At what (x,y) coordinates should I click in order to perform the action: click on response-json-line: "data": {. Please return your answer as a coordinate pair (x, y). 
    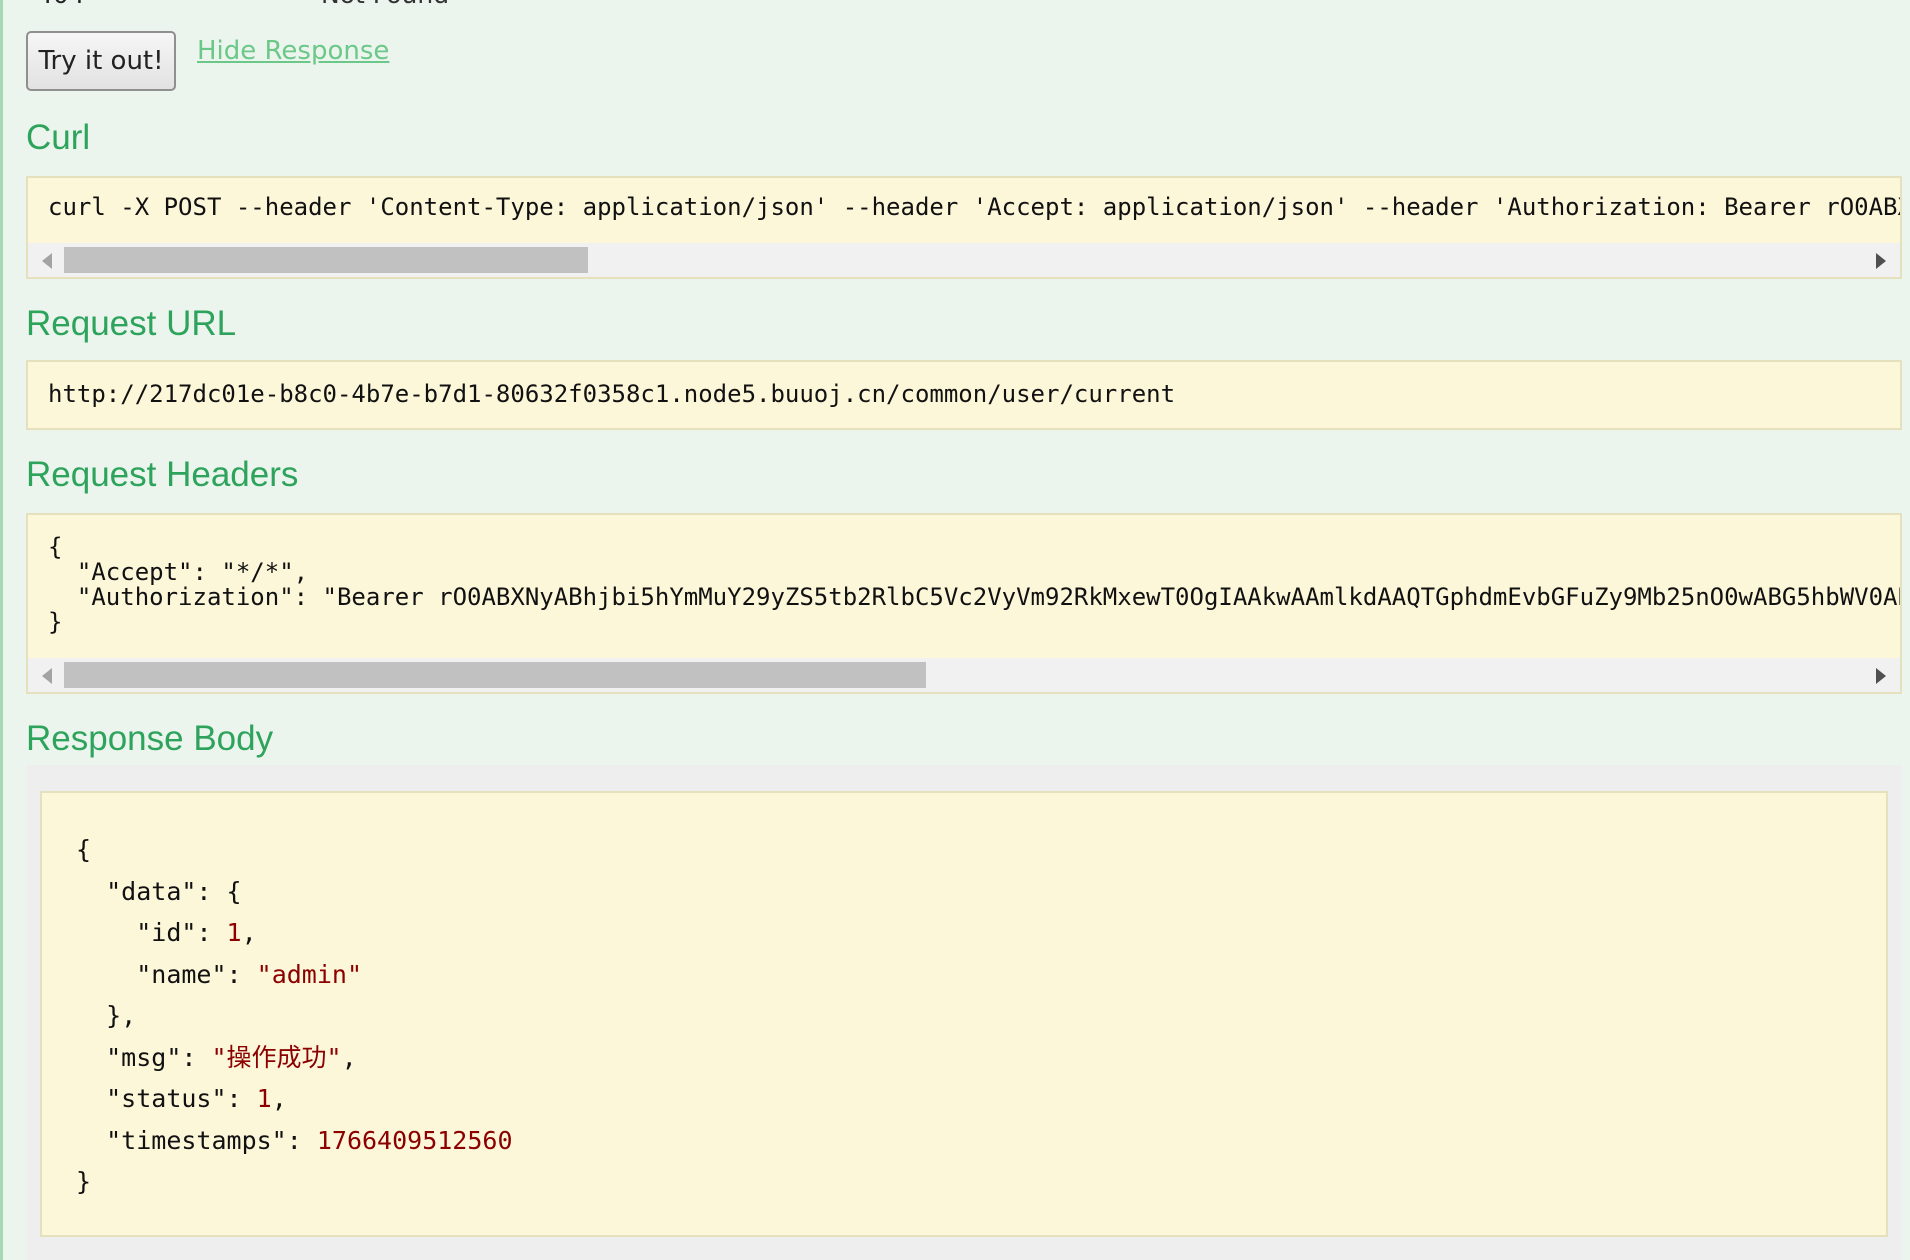
    Looking at the image, I should click on (981, 892).